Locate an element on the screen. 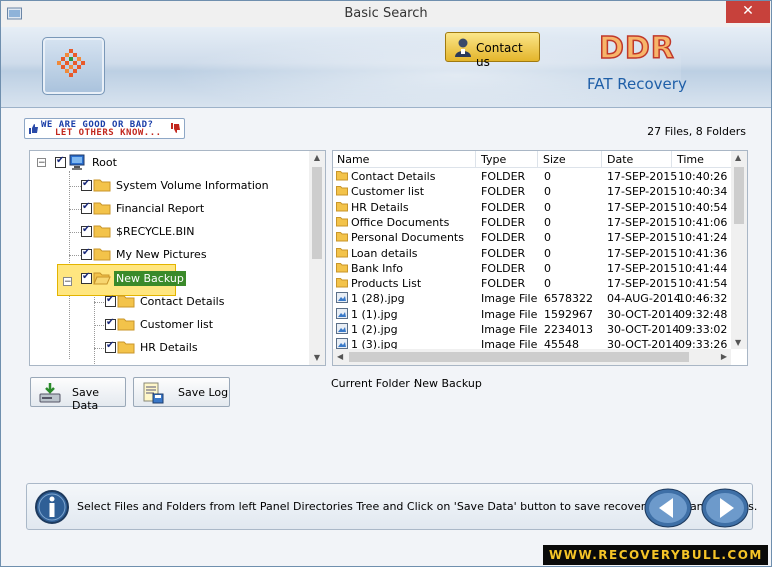  file-time: 10:41:06 is located at coordinates (703, 222).